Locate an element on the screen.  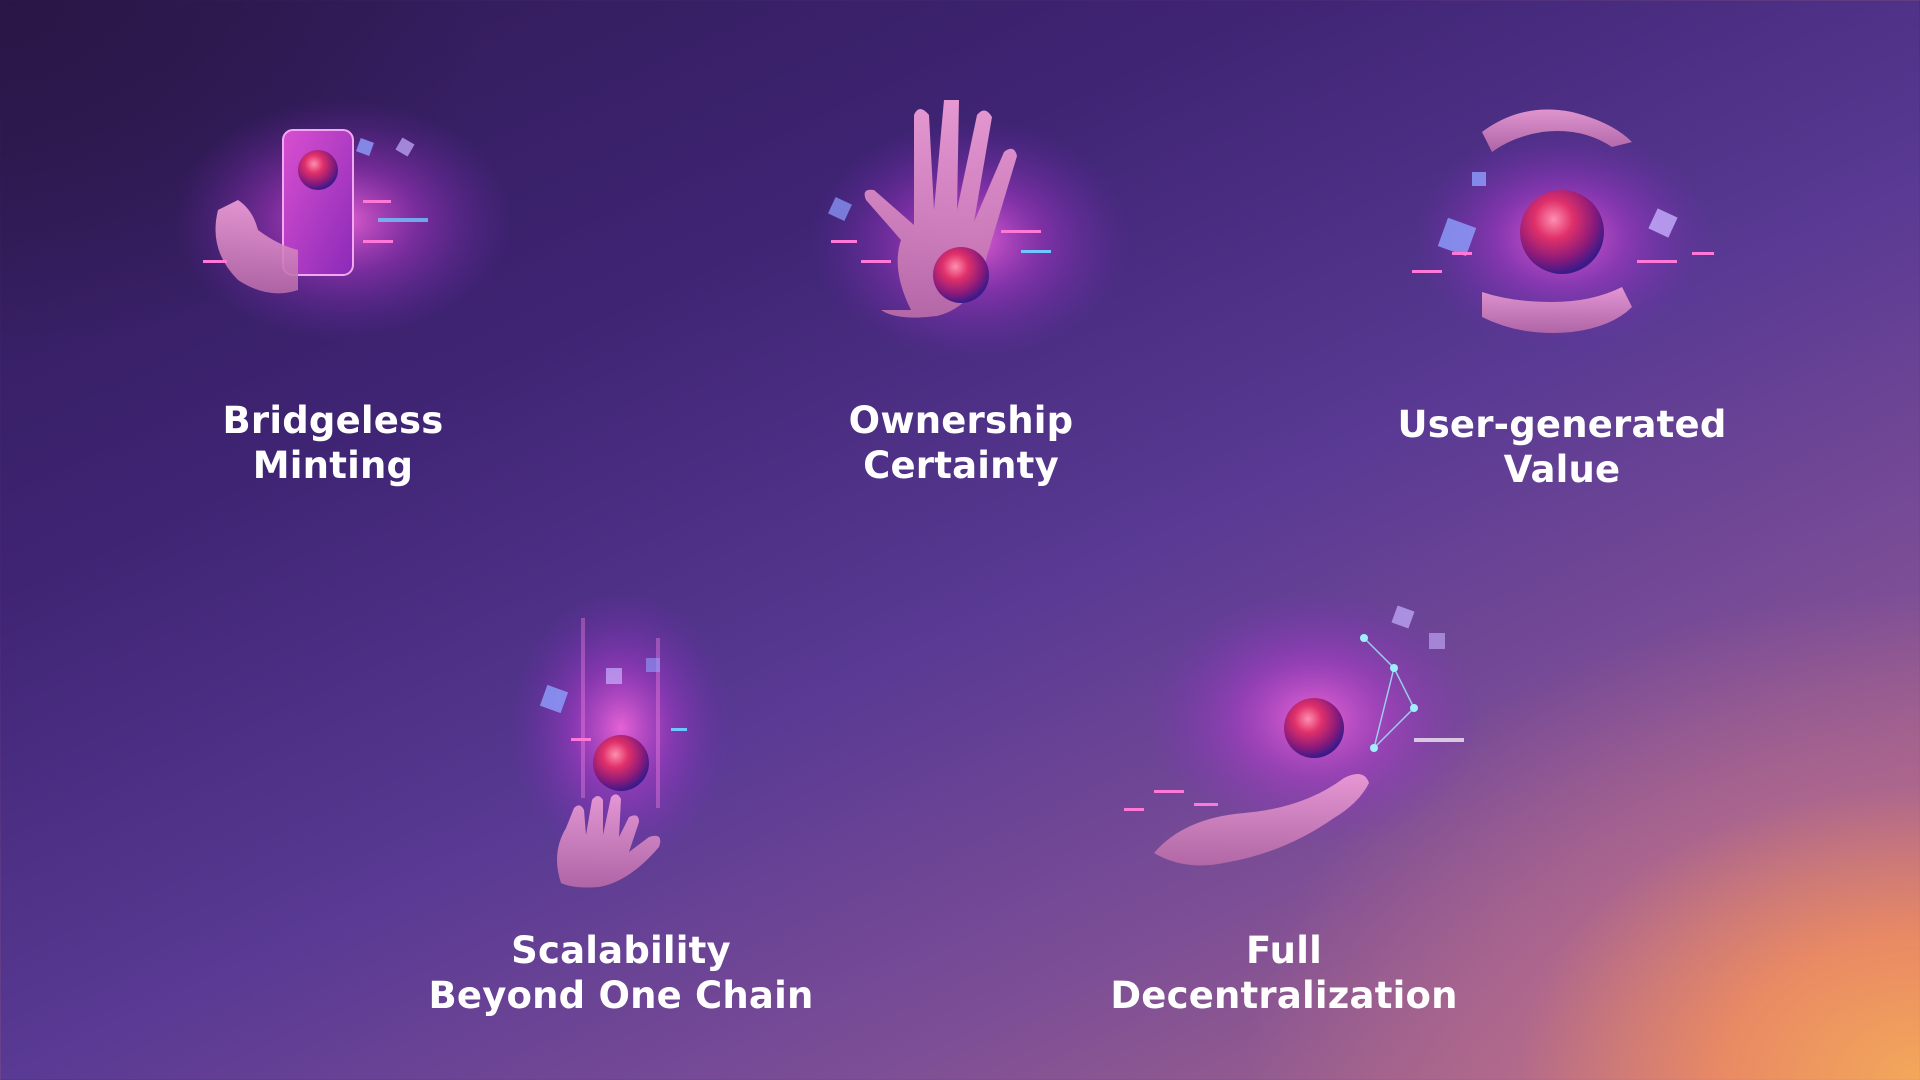
rising-orb-hand-icon is located at coordinates (621, 743).